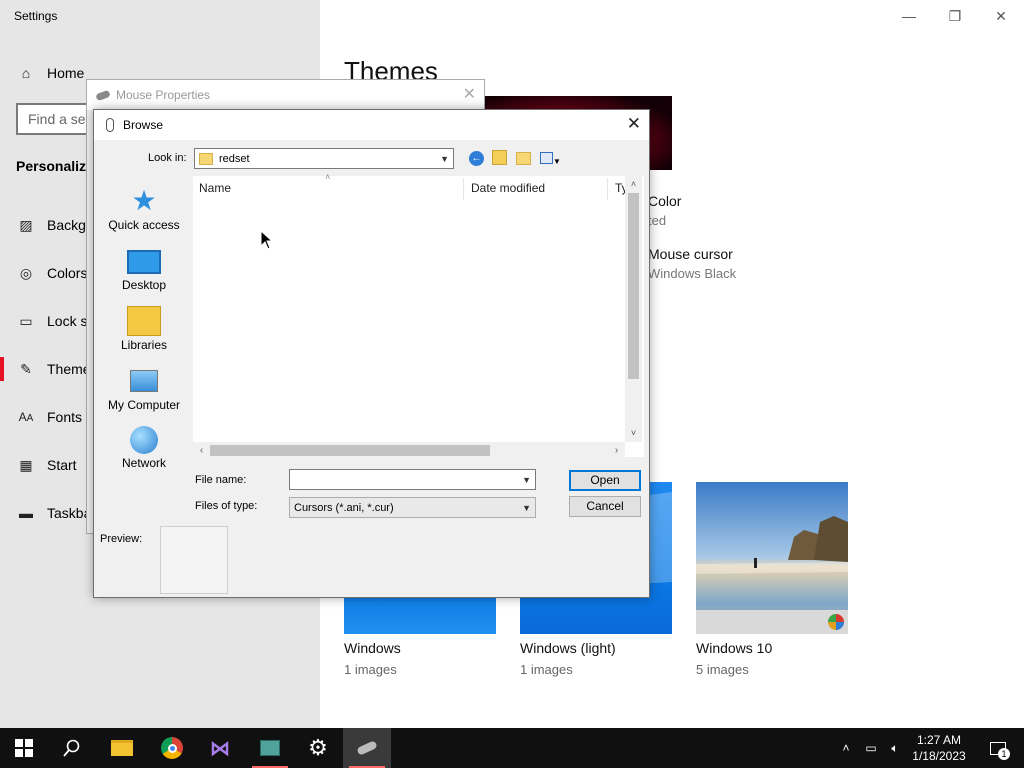 This screenshot has width=1024, height=768. What do you see at coordinates (616, 450) in the screenshot?
I see `scroll-right-icon: ›` at bounding box center [616, 450].